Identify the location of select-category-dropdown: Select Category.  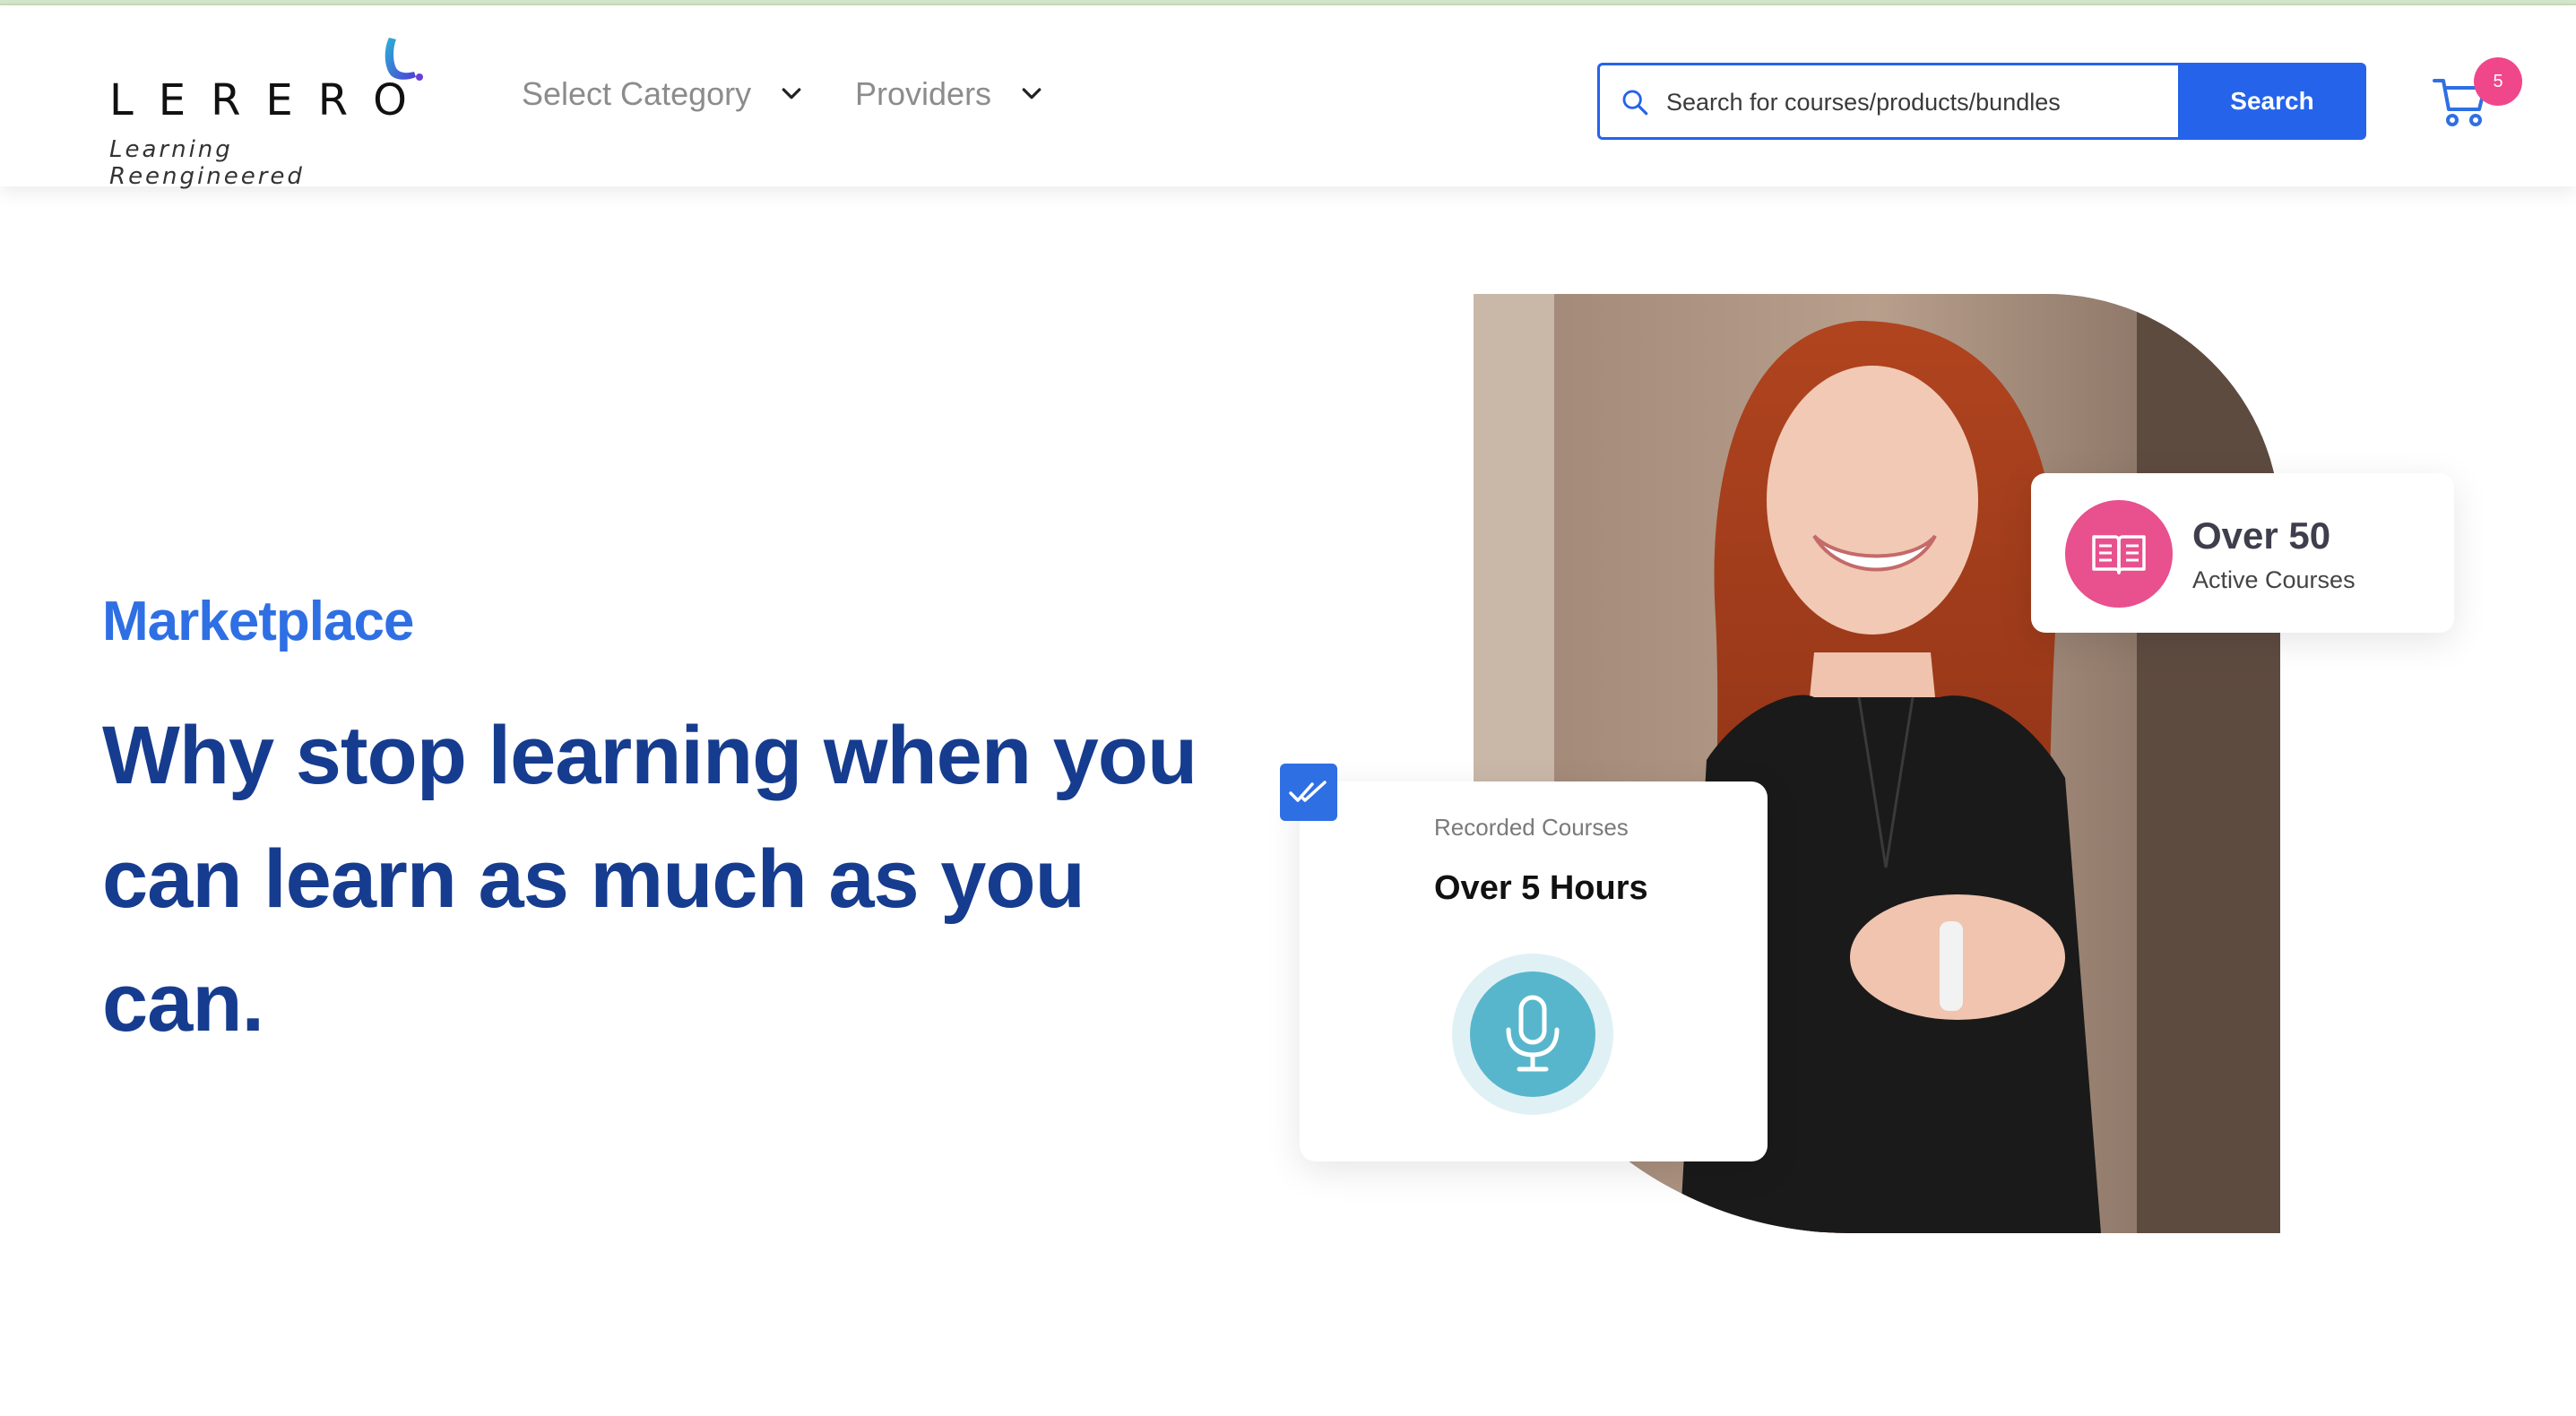
(663, 94).